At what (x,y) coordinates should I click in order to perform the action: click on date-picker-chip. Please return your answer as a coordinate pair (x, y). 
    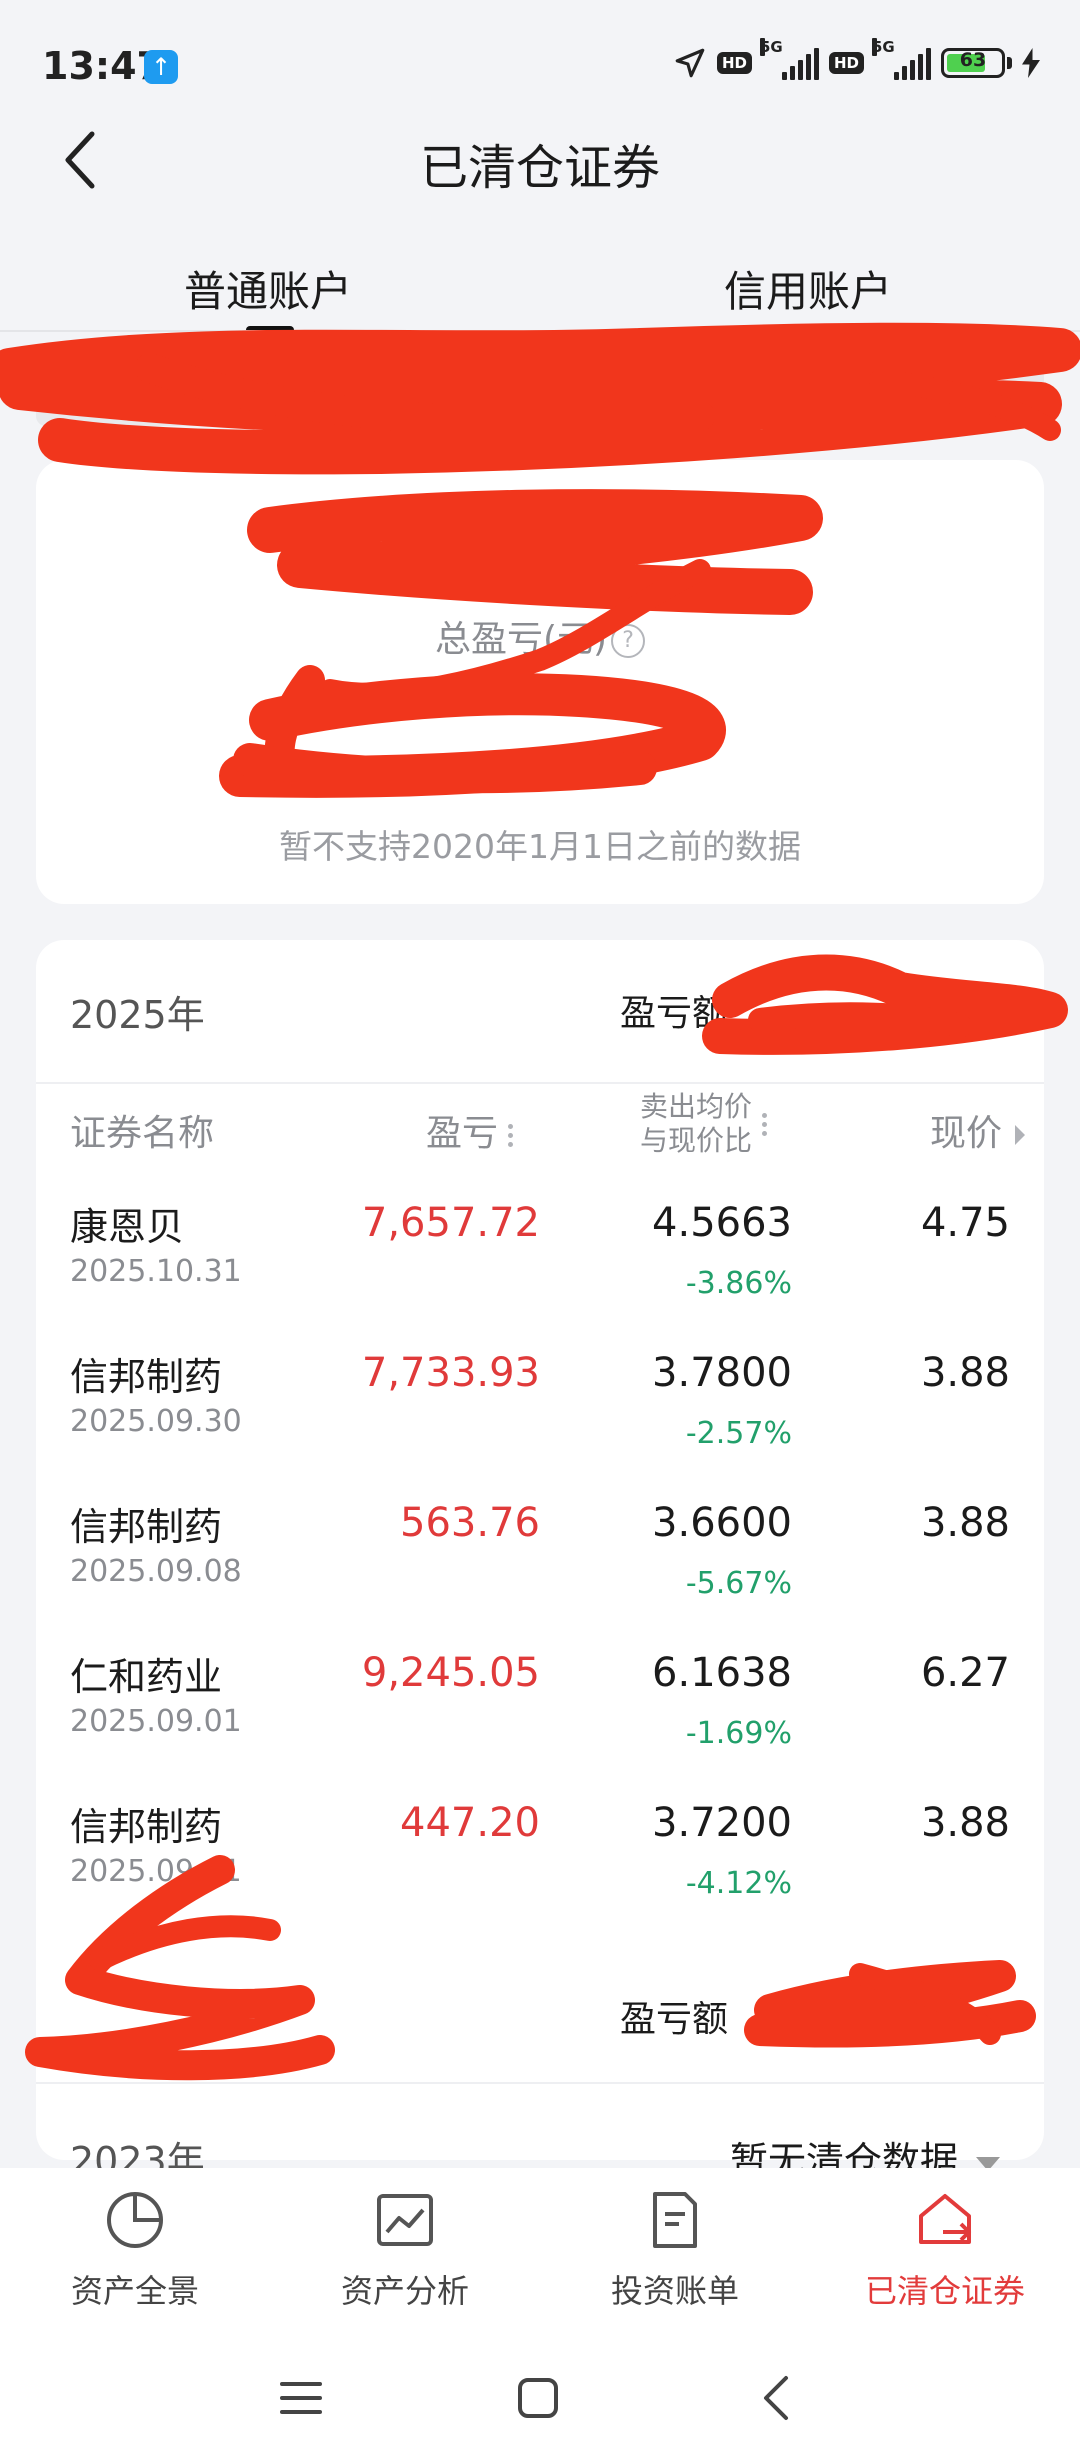
    Looking at the image, I should click on (987, 394).